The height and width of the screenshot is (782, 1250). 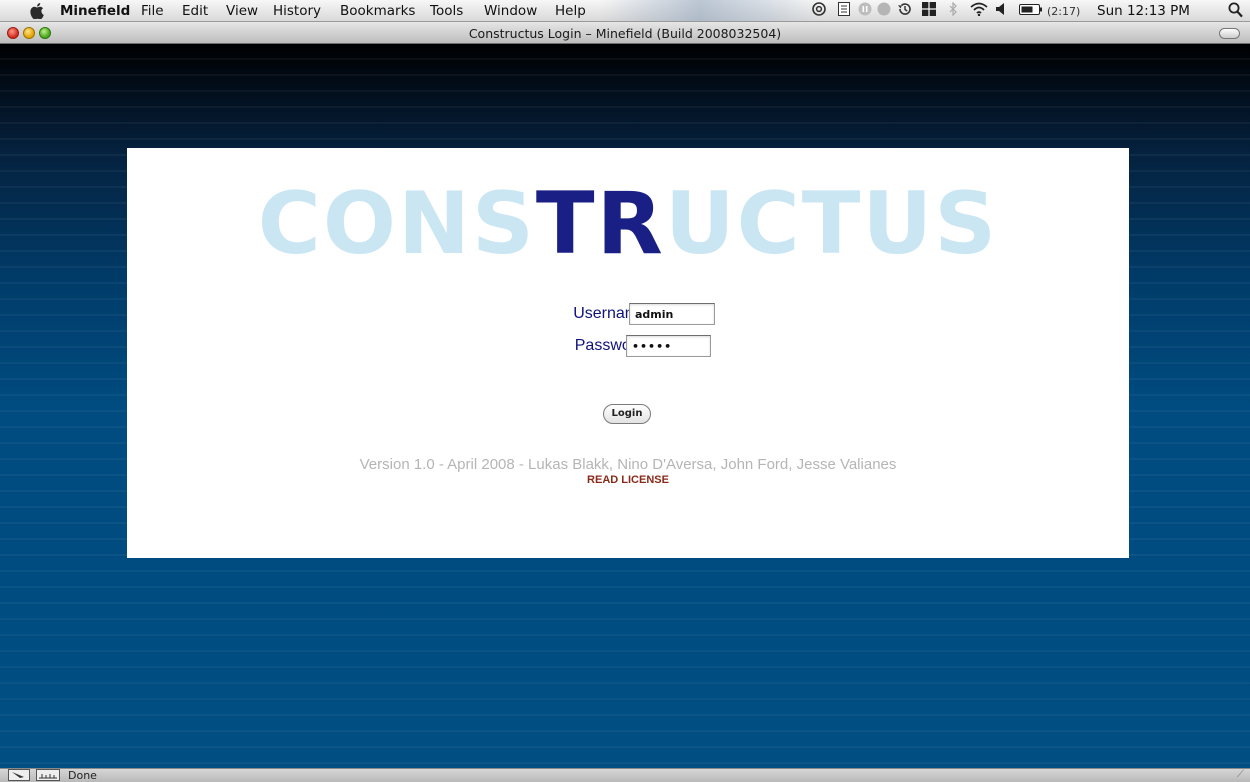 What do you see at coordinates (668, 346) in the screenshot?
I see `password-input` at bounding box center [668, 346].